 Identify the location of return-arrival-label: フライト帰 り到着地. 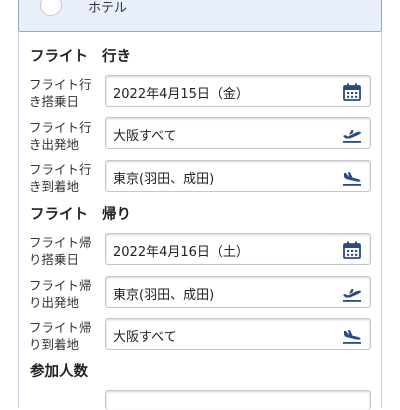
(60, 336).